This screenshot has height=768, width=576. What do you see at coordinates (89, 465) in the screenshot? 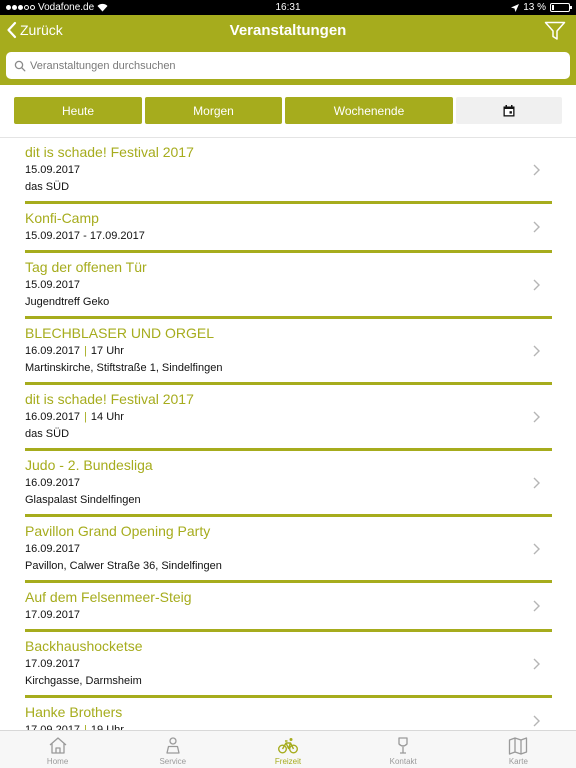
I see `event-title: Judo - 2. Bundesliga` at bounding box center [89, 465].